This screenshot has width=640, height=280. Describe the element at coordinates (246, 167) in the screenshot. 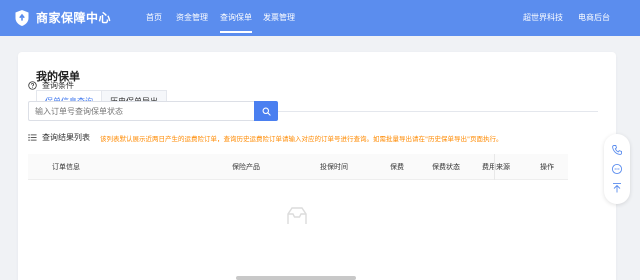

I see `column-insurance-product: 保险产品` at that location.